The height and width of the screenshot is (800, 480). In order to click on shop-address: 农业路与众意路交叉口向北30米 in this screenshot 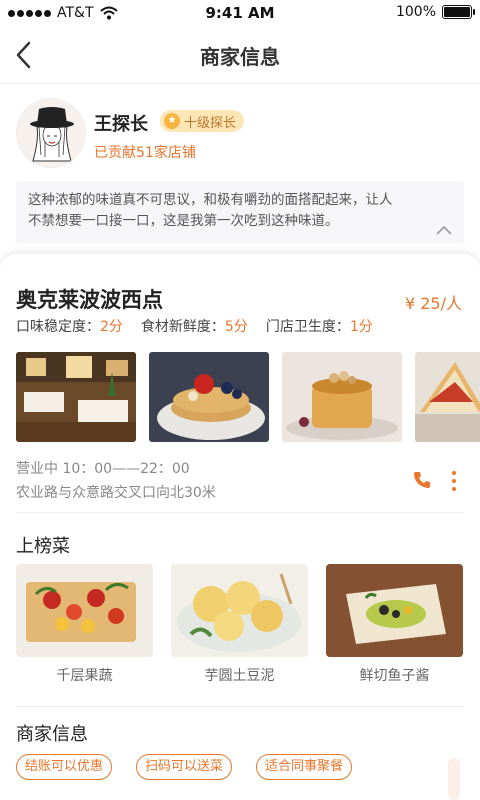, I will do `click(116, 492)`.